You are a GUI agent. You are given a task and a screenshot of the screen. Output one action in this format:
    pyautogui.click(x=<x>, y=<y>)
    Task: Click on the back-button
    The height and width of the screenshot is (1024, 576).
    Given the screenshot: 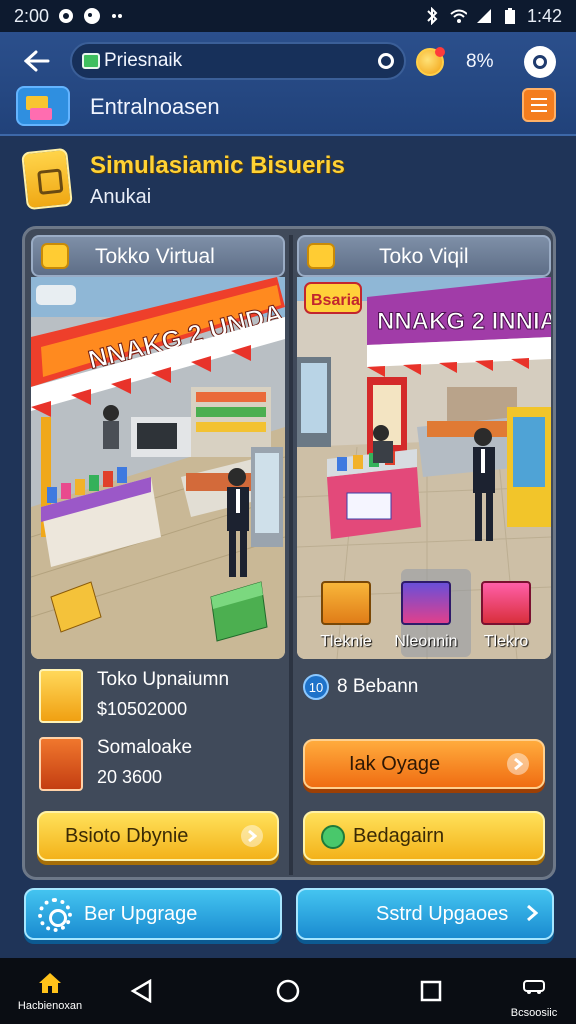 What is the action you would take?
    pyautogui.click(x=37, y=61)
    